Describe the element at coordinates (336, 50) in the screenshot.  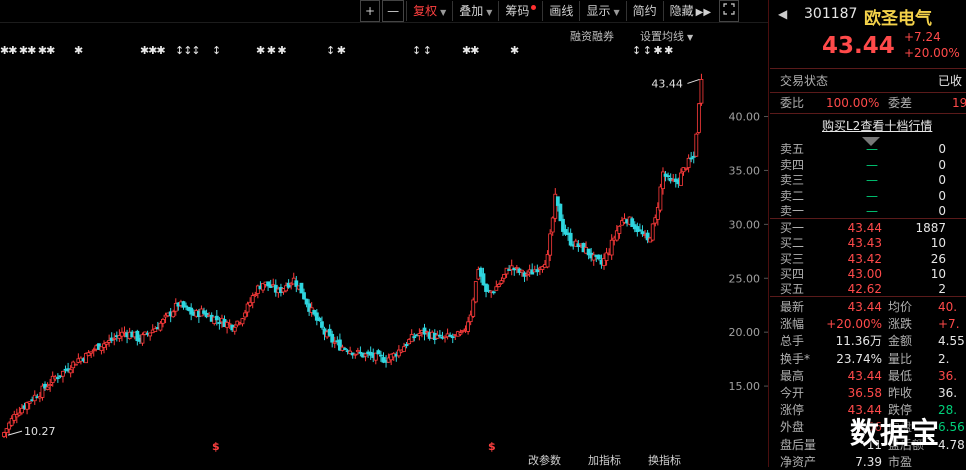
I see `event-marker: ↕ ✱` at that location.